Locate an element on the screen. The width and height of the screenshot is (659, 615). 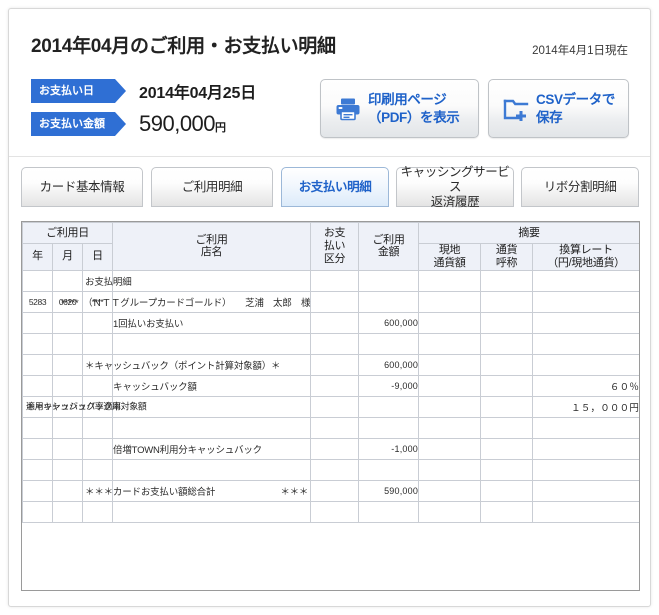
cell-shop-text: ＊キャッシュバック（ポイント計算対象額）＊ is located at coordinates (183, 366).